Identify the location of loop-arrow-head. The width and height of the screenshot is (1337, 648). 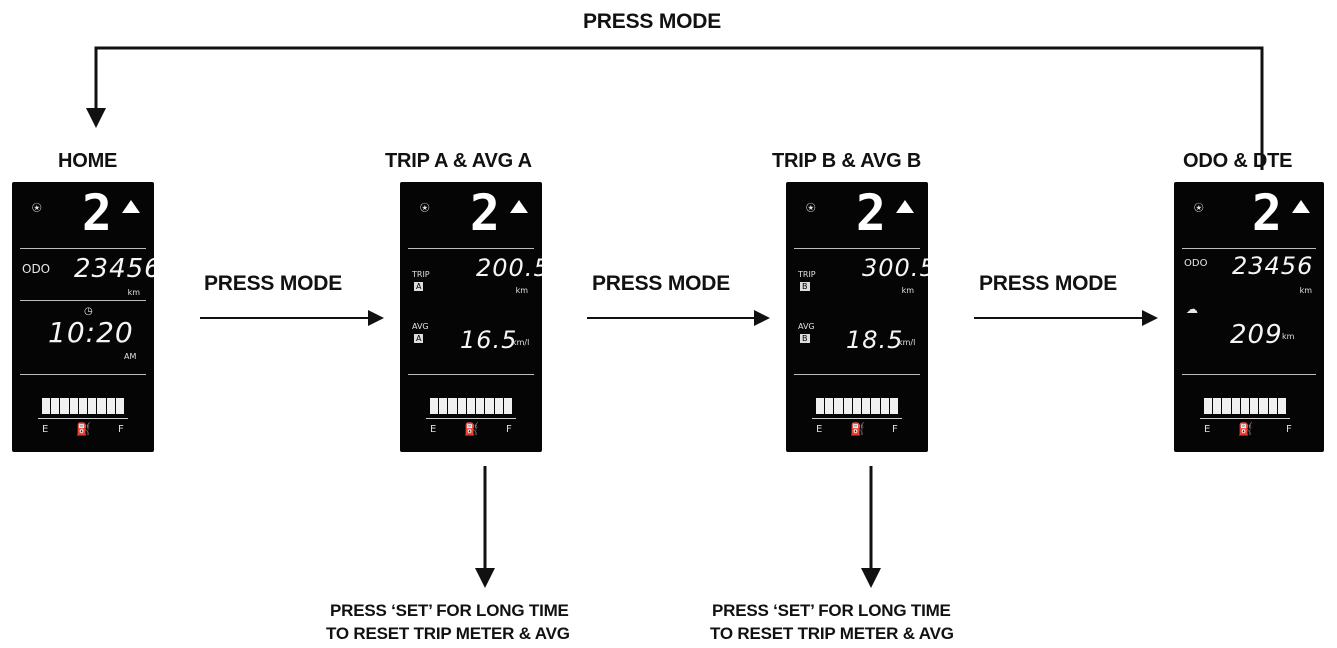
(96, 118).